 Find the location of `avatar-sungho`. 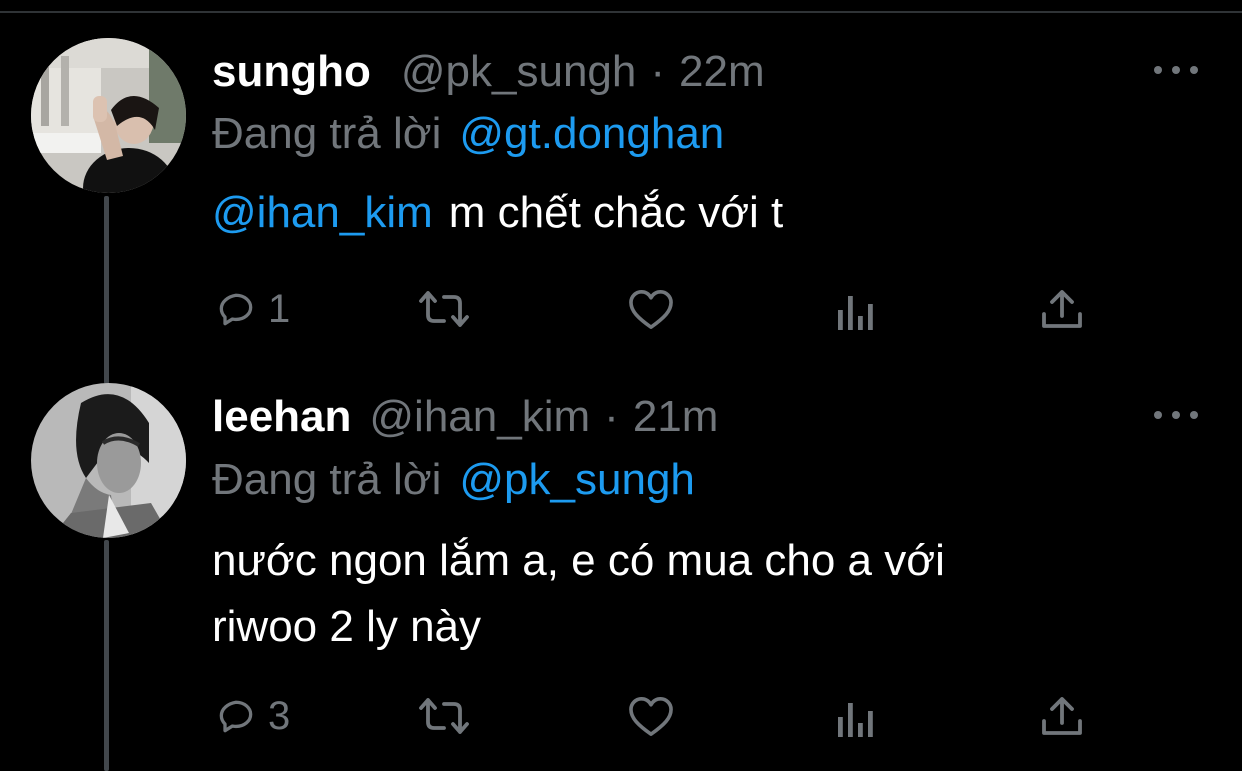

avatar-sungho is located at coordinates (108, 115).